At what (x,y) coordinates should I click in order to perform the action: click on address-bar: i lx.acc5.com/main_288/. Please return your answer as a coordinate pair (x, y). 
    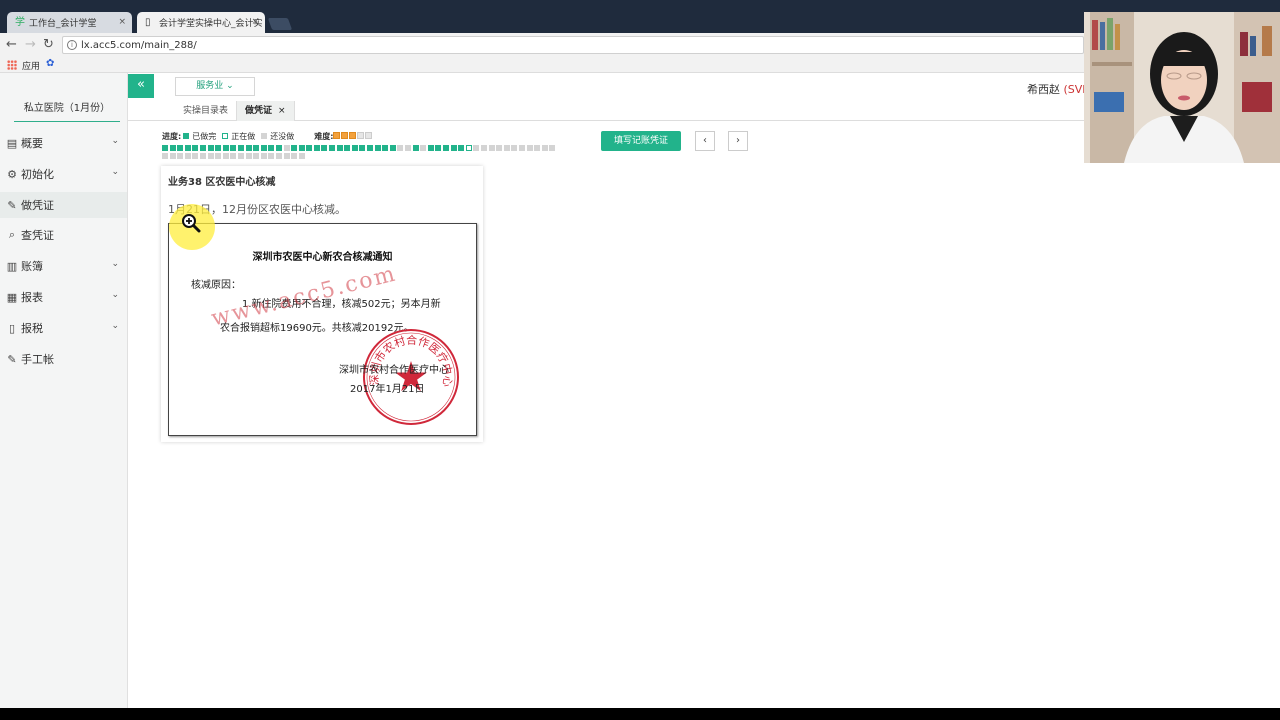
    Looking at the image, I should click on (573, 45).